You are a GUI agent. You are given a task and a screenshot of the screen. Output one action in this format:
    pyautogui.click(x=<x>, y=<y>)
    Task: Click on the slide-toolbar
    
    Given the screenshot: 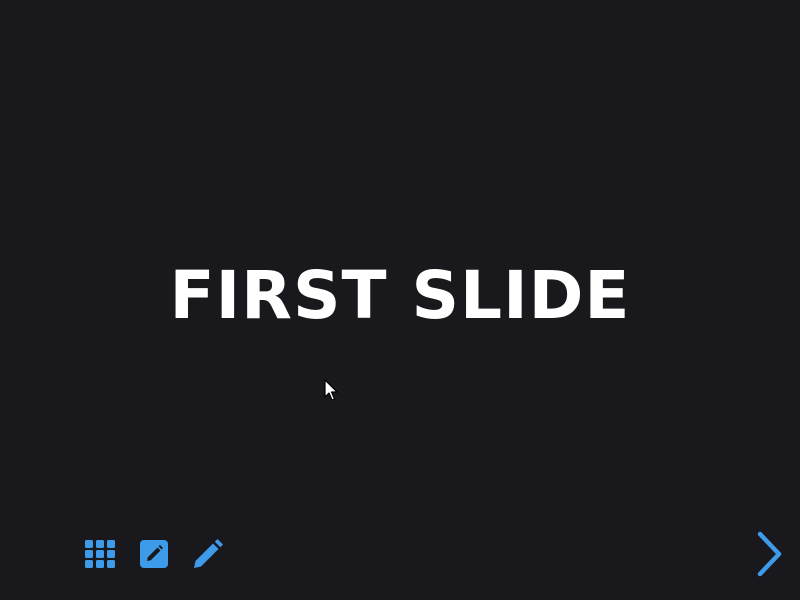 What is the action you would take?
    pyautogui.click(x=154, y=554)
    